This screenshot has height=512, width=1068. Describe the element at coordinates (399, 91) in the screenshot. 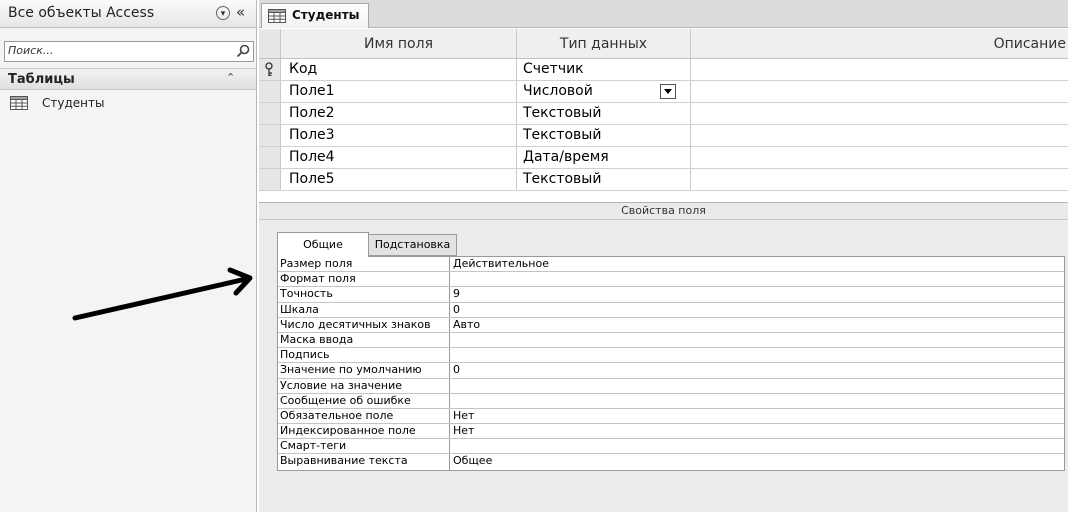

I see `field-name-cell: Поле1` at that location.